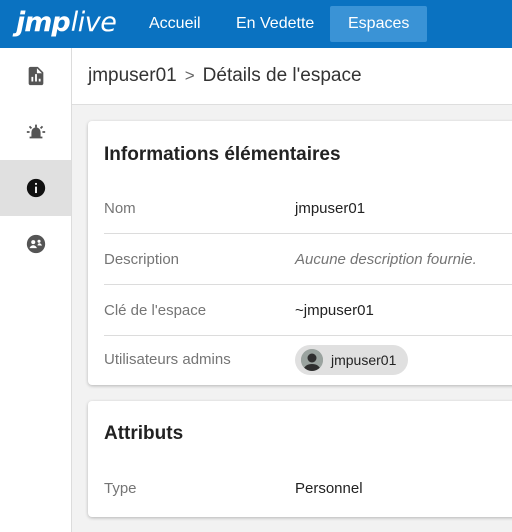 The width and height of the screenshot is (512, 532). I want to click on rail-item-reports, so click(35, 76).